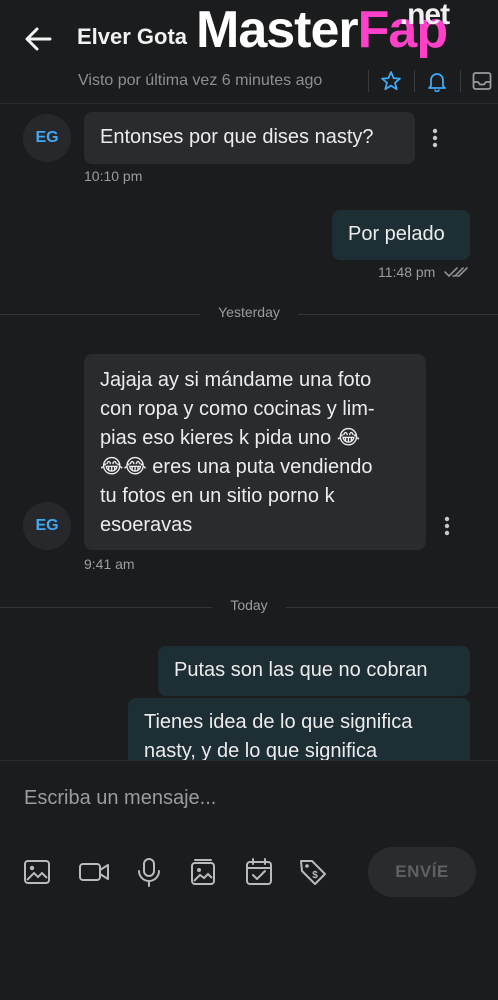 This screenshot has width=498, height=1000. Describe the element at coordinates (456, 272) in the screenshot. I see `double-check-icon` at that location.